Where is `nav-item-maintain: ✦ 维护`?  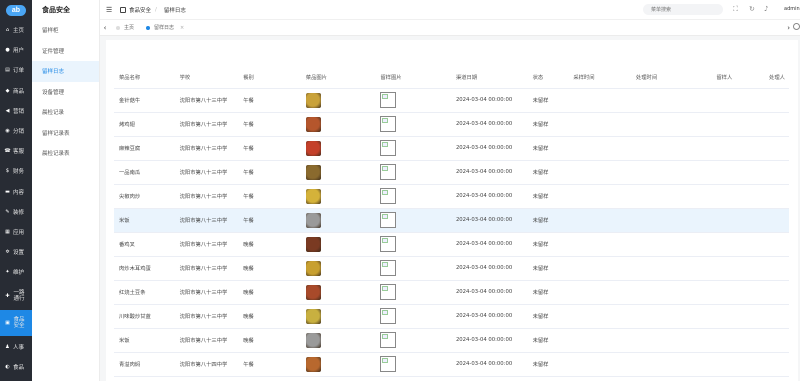 nav-item-maintain: ✦ 维护 is located at coordinates (16, 272).